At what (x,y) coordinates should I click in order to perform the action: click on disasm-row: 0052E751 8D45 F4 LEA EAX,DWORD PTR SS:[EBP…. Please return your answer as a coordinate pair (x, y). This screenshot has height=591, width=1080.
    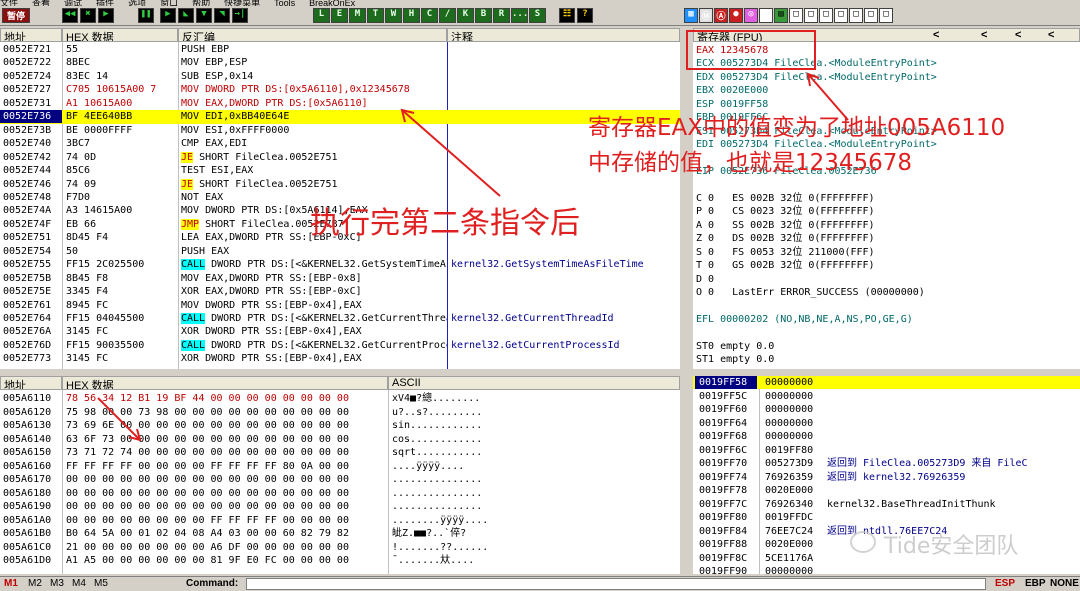
    Looking at the image, I should click on (340, 237).